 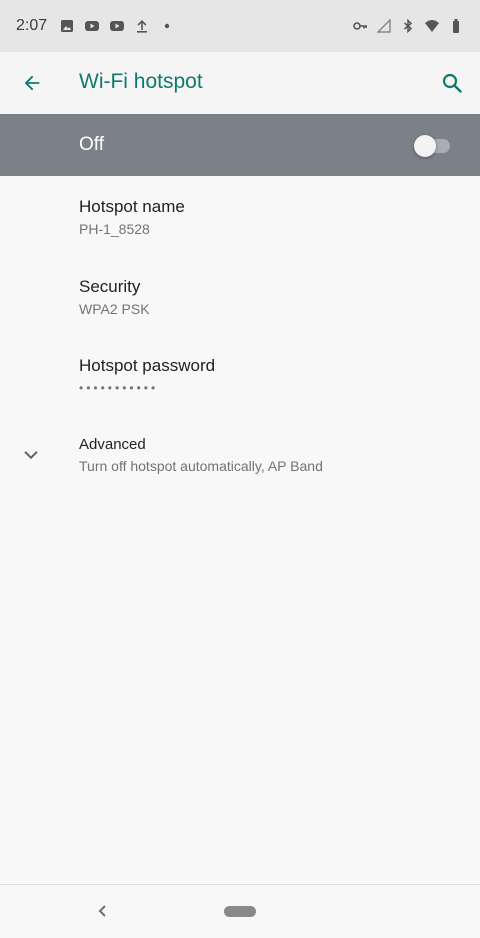 What do you see at coordinates (114, 229) in the screenshot?
I see `pref-summary: PH-1_8528` at bounding box center [114, 229].